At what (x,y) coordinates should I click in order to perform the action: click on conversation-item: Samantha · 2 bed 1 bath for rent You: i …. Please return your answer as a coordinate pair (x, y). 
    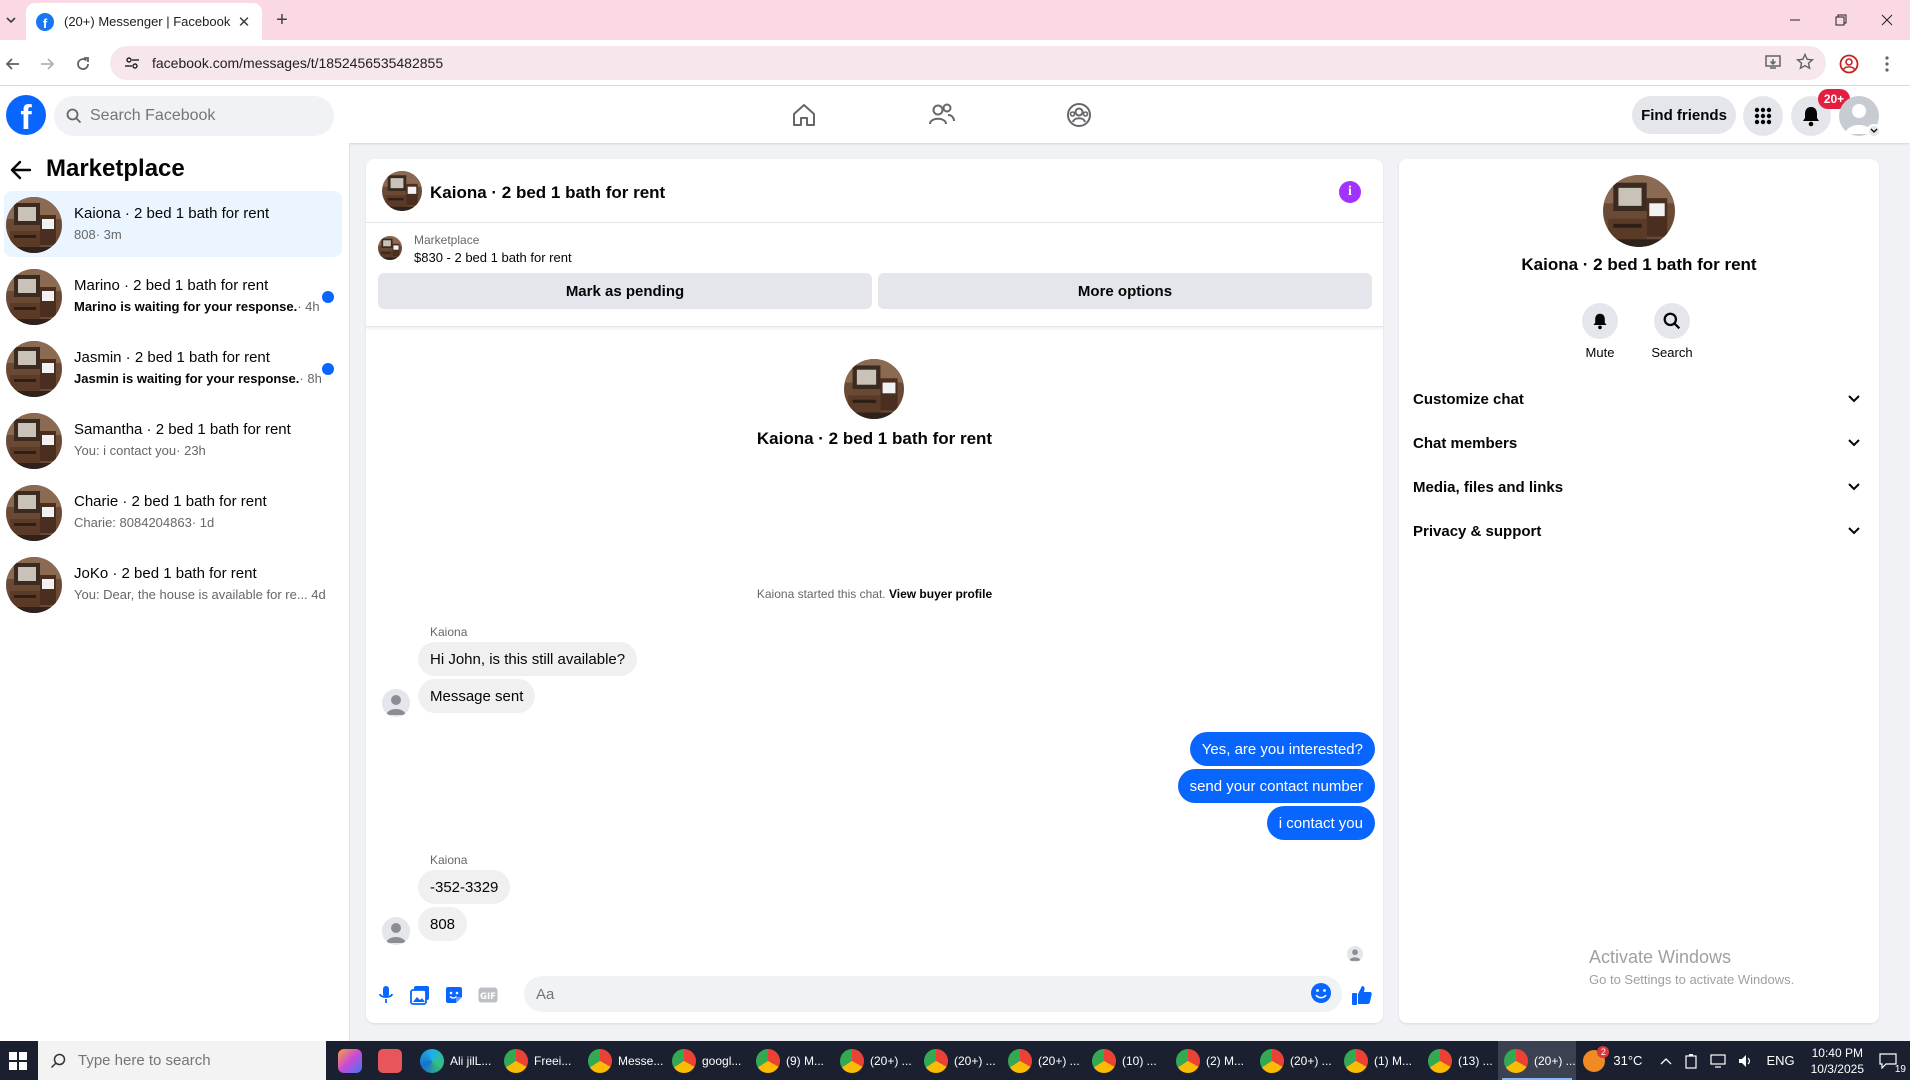
    Looking at the image, I should click on (173, 440).